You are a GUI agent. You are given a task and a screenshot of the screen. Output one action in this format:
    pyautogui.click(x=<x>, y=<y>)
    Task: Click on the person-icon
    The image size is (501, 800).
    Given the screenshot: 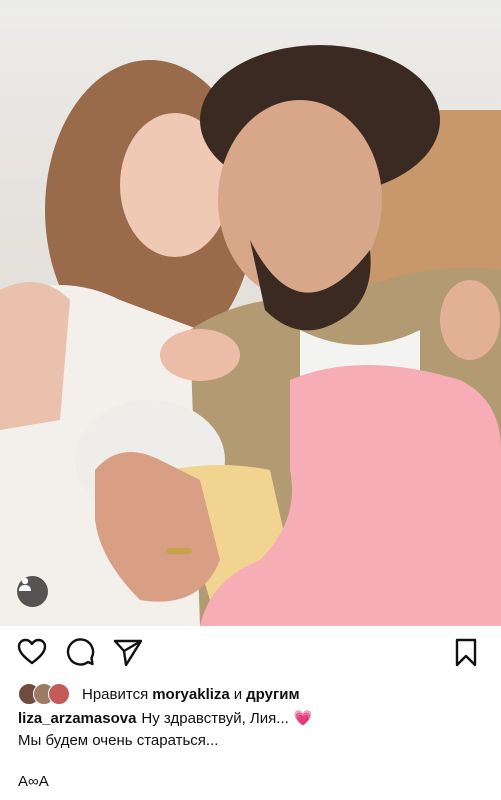 What is the action you would take?
    pyautogui.click(x=25, y=584)
    